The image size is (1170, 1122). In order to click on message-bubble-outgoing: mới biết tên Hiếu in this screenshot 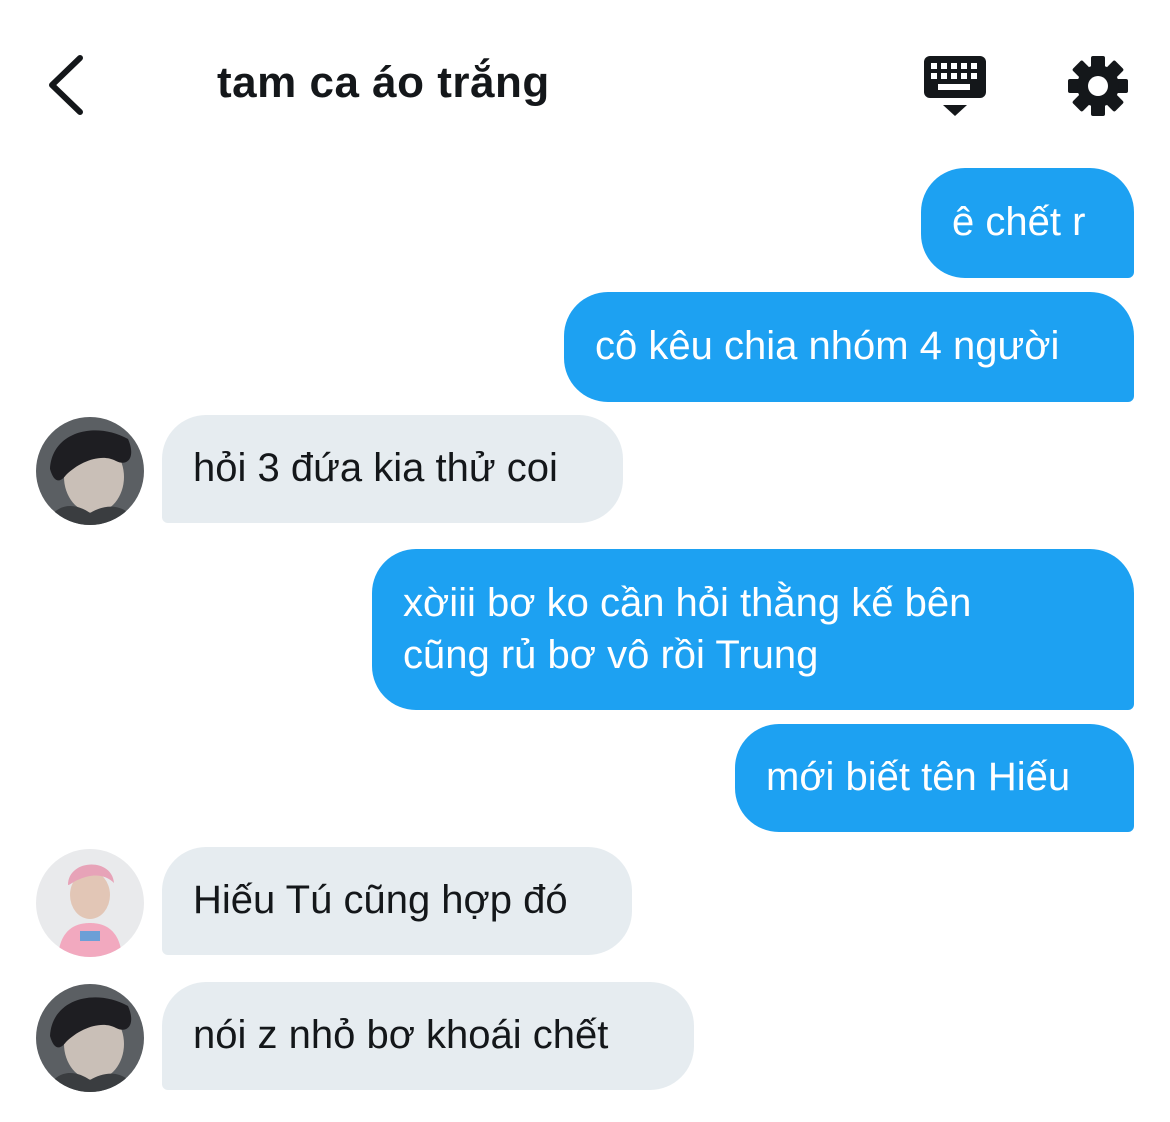, I will do `click(934, 778)`.